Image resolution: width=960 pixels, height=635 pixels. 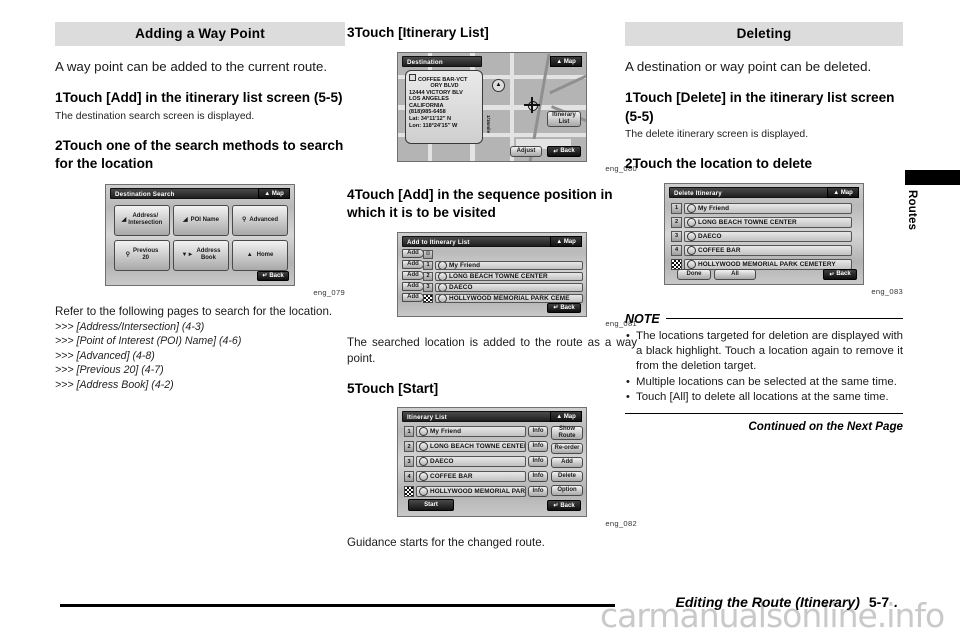 What do you see at coordinates (145, 223) in the screenshot?
I see `button-label-line2: Intersection` at bounding box center [145, 223].